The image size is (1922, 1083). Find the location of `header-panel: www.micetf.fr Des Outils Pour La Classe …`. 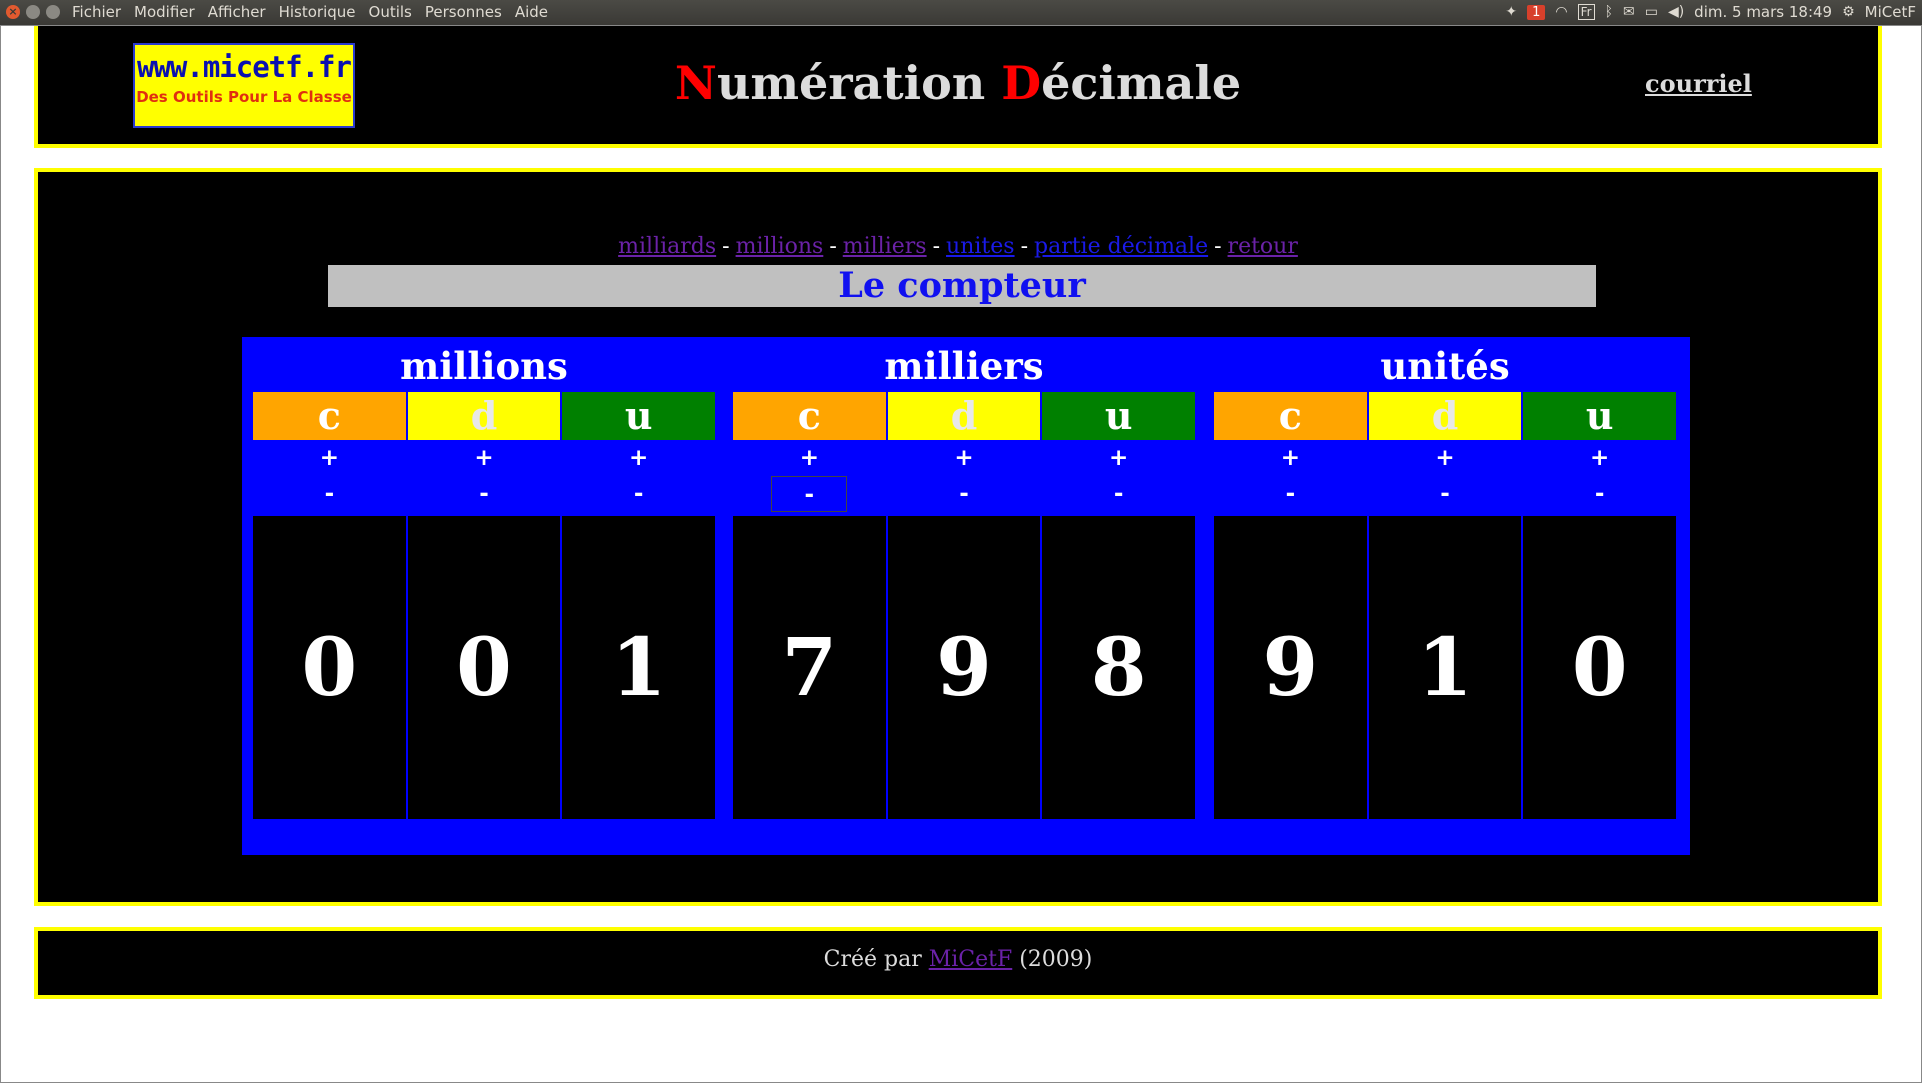

header-panel: www.micetf.fr Des Outils Pour La Classe … is located at coordinates (958, 87).